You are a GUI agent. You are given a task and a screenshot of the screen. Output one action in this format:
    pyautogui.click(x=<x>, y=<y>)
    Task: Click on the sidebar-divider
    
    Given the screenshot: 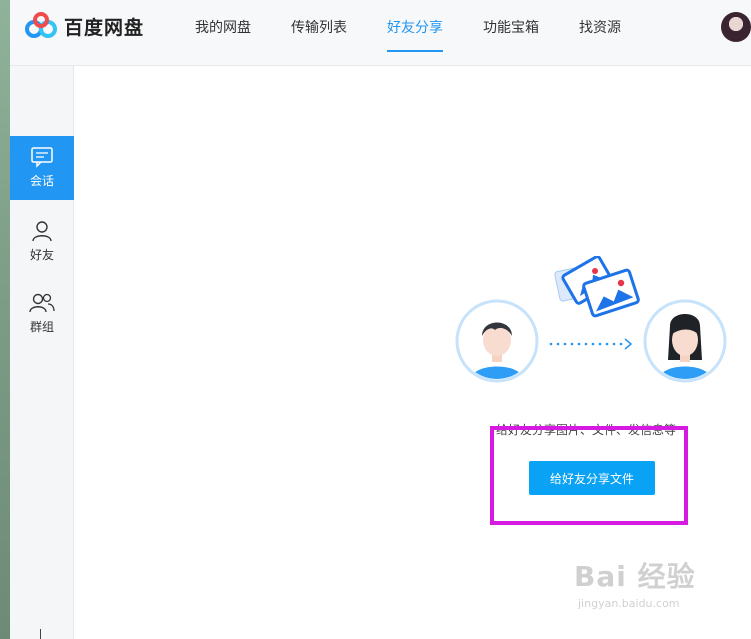 What is the action you would take?
    pyautogui.click(x=40, y=634)
    